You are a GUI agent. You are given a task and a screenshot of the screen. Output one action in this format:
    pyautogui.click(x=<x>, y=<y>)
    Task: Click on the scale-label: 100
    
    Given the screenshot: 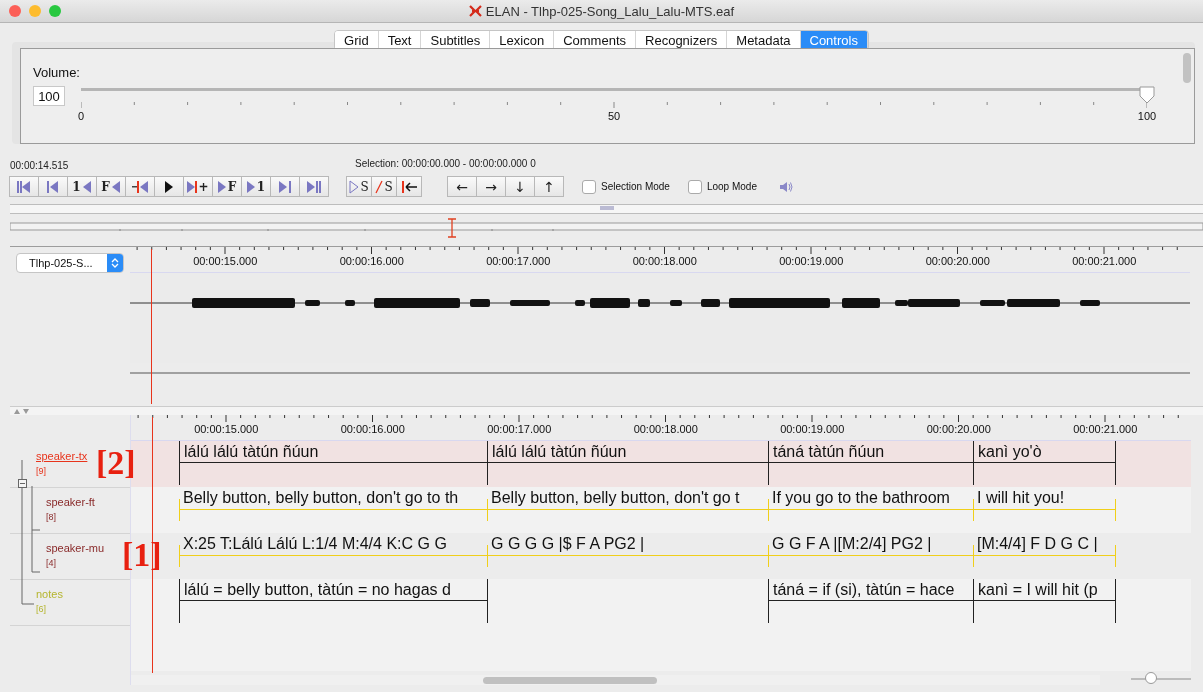 What is the action you would take?
    pyautogui.click(x=1147, y=116)
    